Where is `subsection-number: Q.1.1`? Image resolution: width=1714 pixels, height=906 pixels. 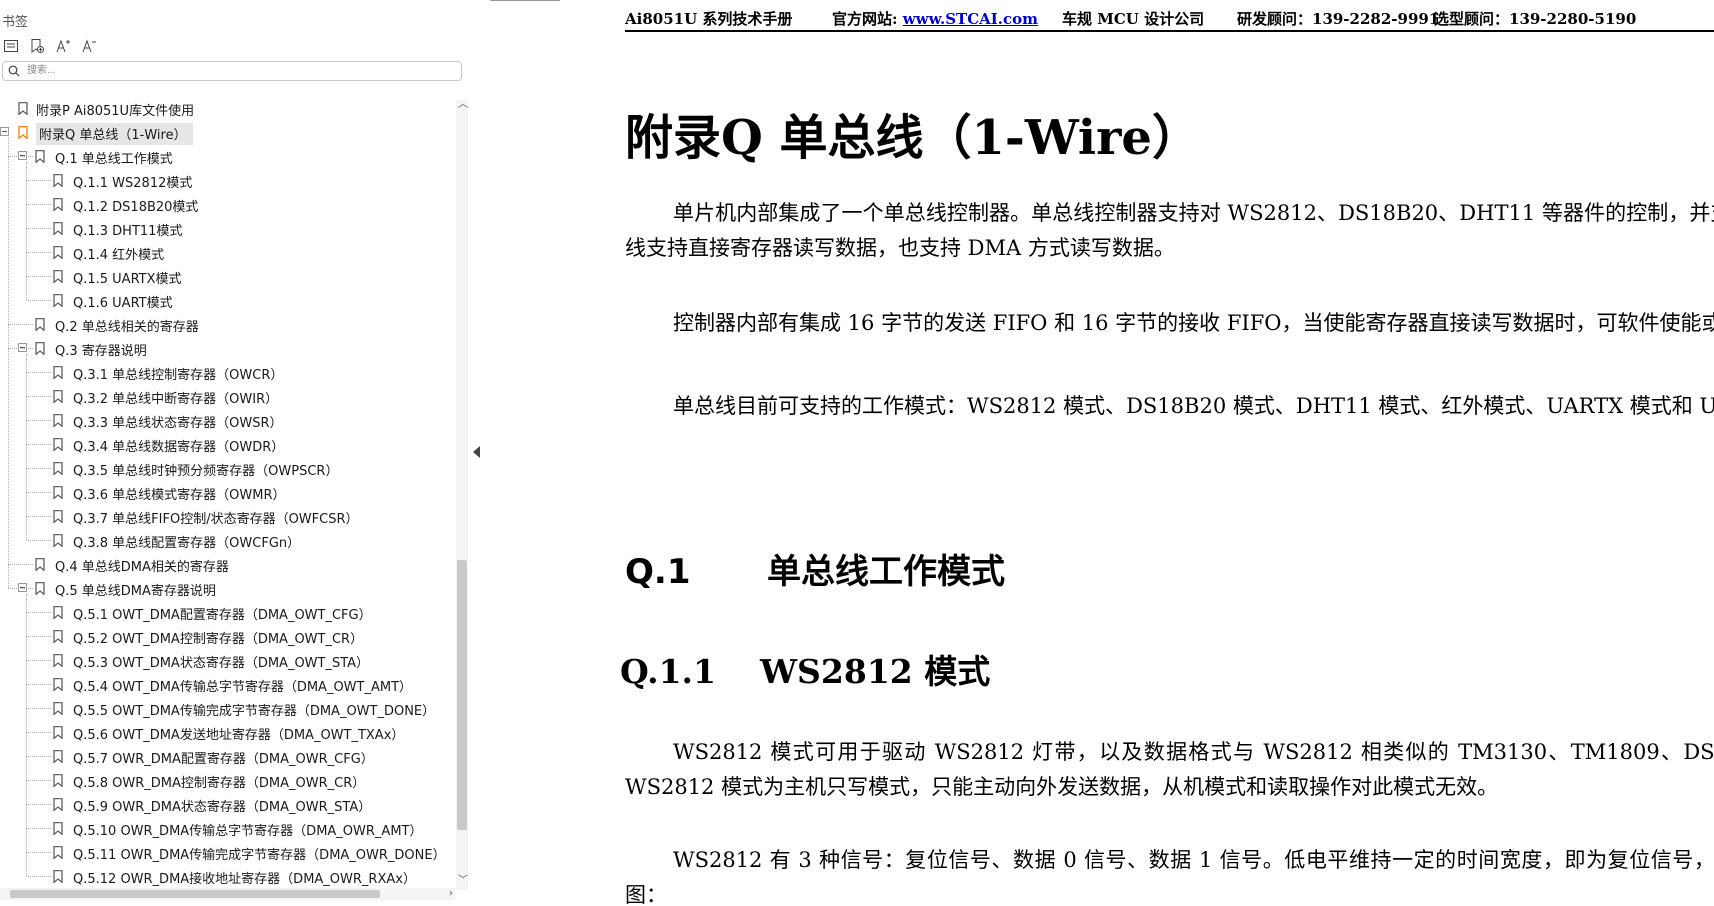
subsection-number: Q.1.1 is located at coordinates (668, 671).